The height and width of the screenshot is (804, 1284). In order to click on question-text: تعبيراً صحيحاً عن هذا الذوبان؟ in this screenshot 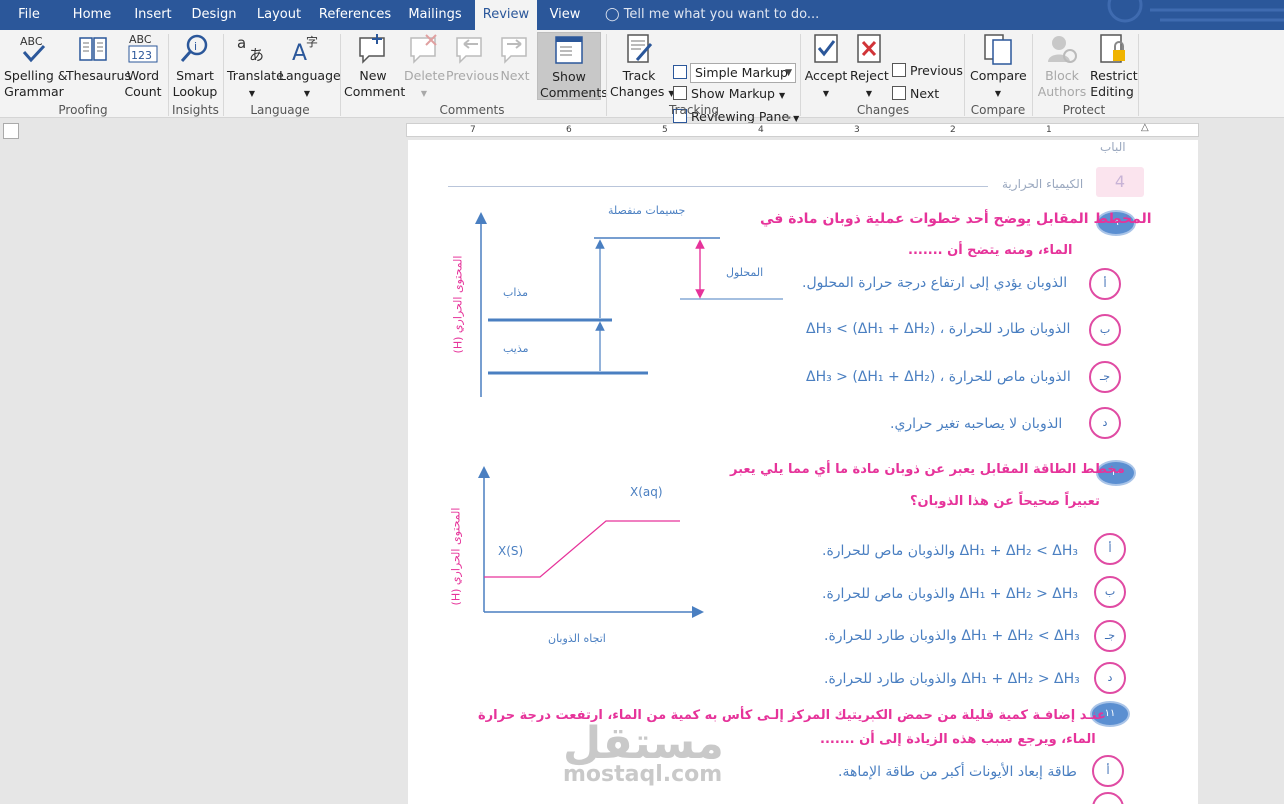, I will do `click(1005, 501)`.